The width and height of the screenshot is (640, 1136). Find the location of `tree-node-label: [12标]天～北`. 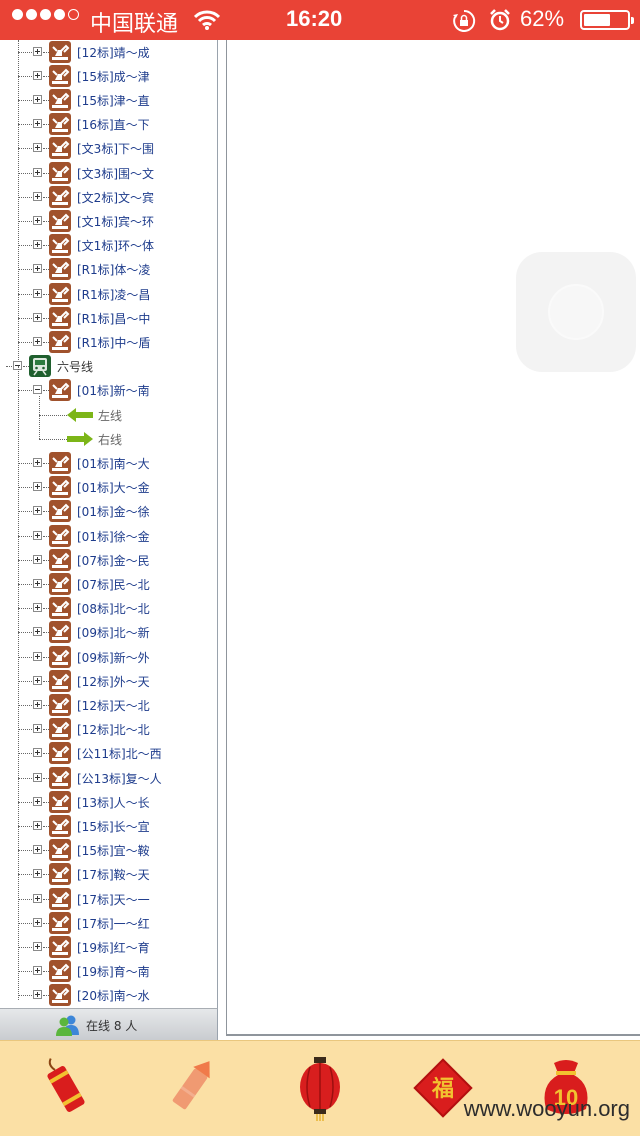

tree-node-label: [12标]天～北 is located at coordinates (113, 705).